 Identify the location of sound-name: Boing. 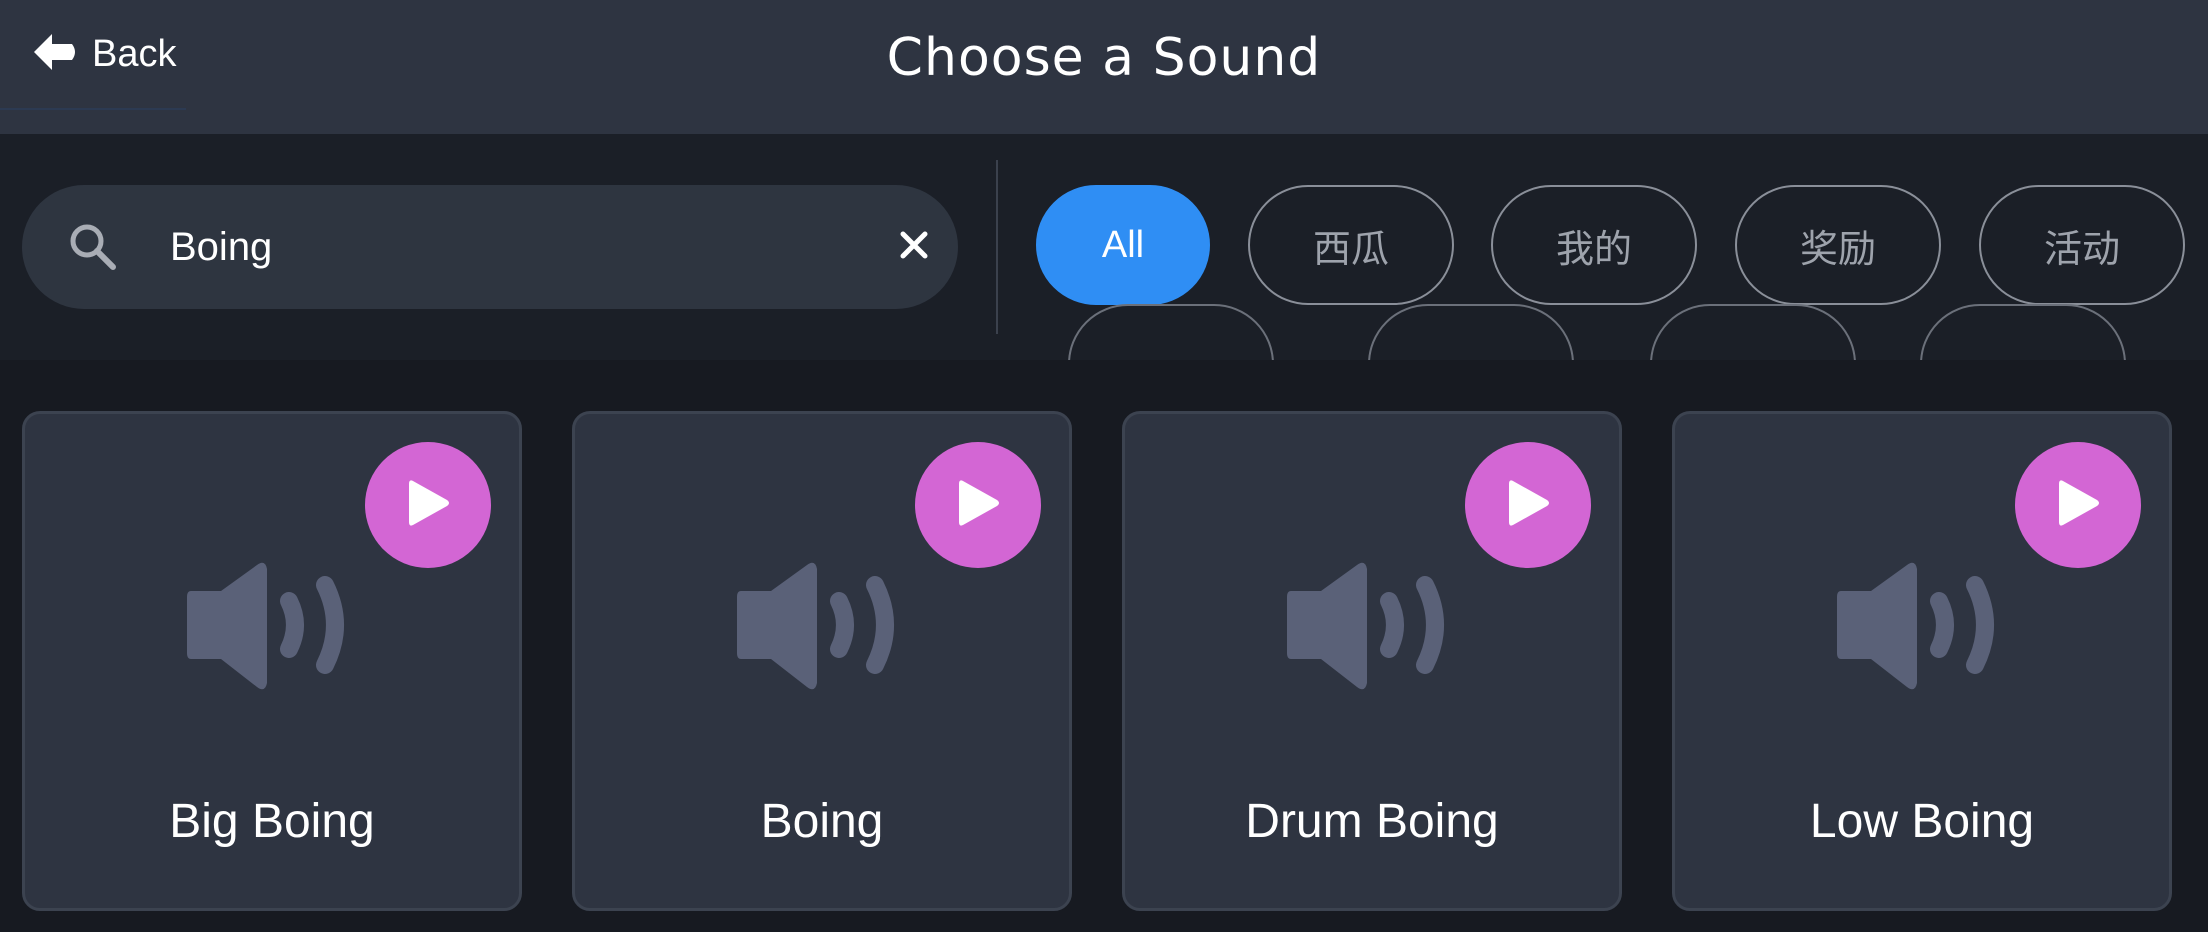
(822, 821).